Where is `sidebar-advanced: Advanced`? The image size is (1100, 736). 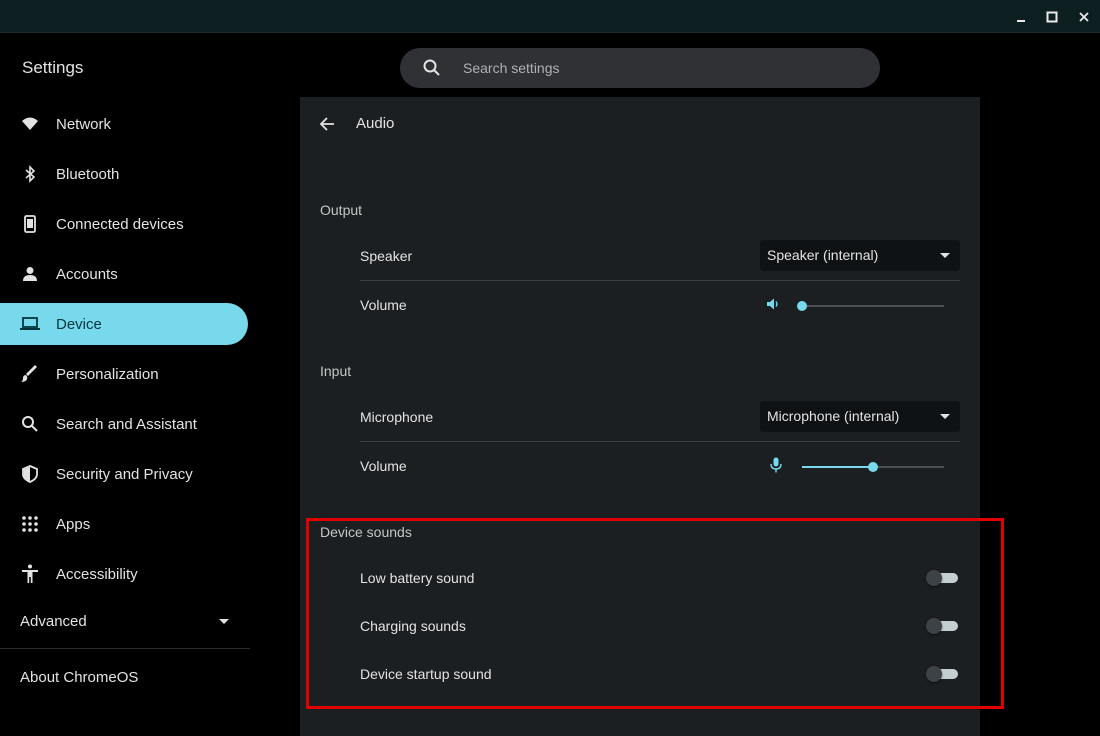 sidebar-advanced: Advanced is located at coordinates (53, 621).